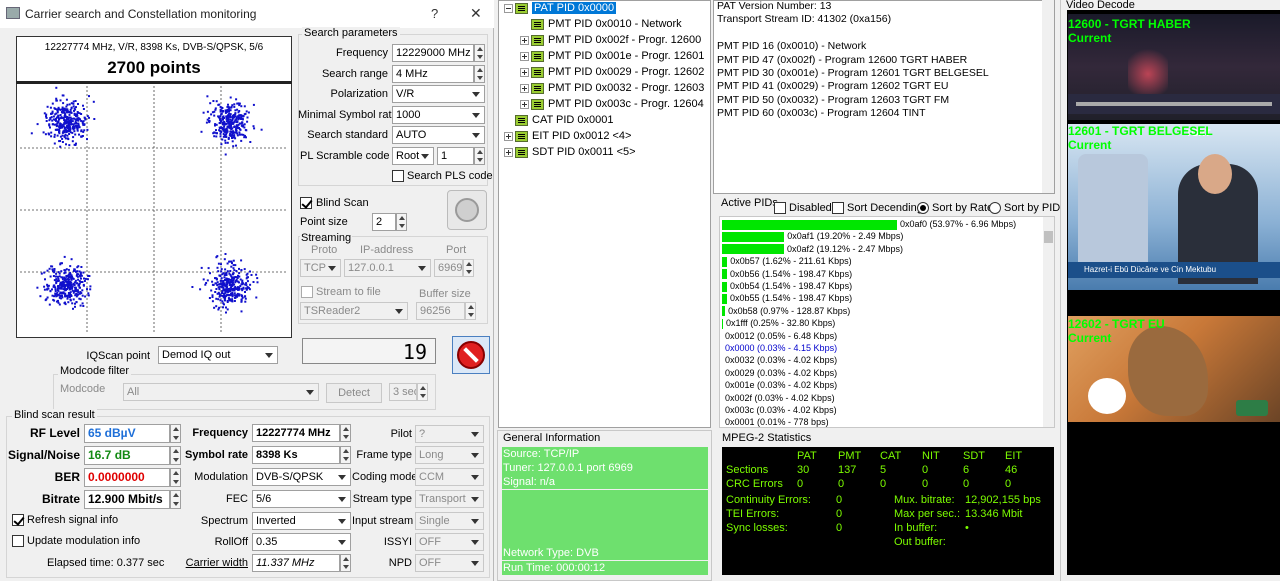 The height and width of the screenshot is (581, 1280). I want to click on refresh-signal-checkbox, so click(18, 520).